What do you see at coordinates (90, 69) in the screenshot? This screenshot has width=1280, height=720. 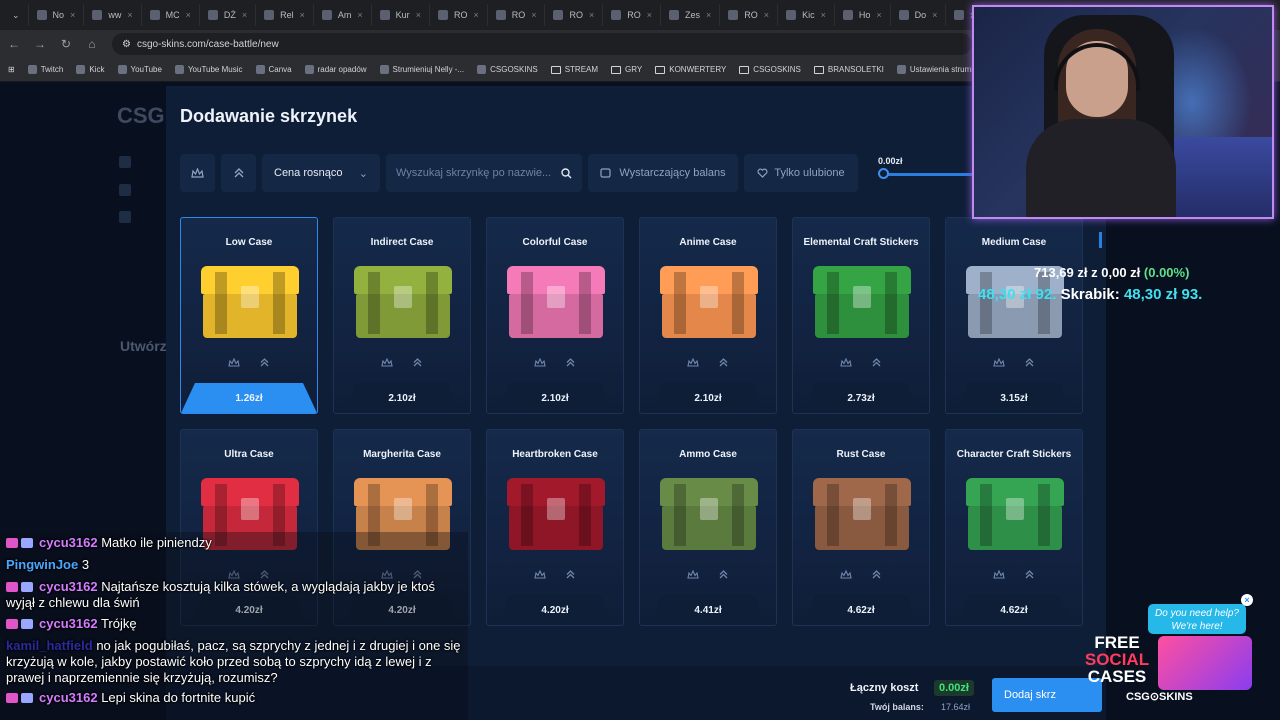 I see `bookmark-item: Kick` at bounding box center [90, 69].